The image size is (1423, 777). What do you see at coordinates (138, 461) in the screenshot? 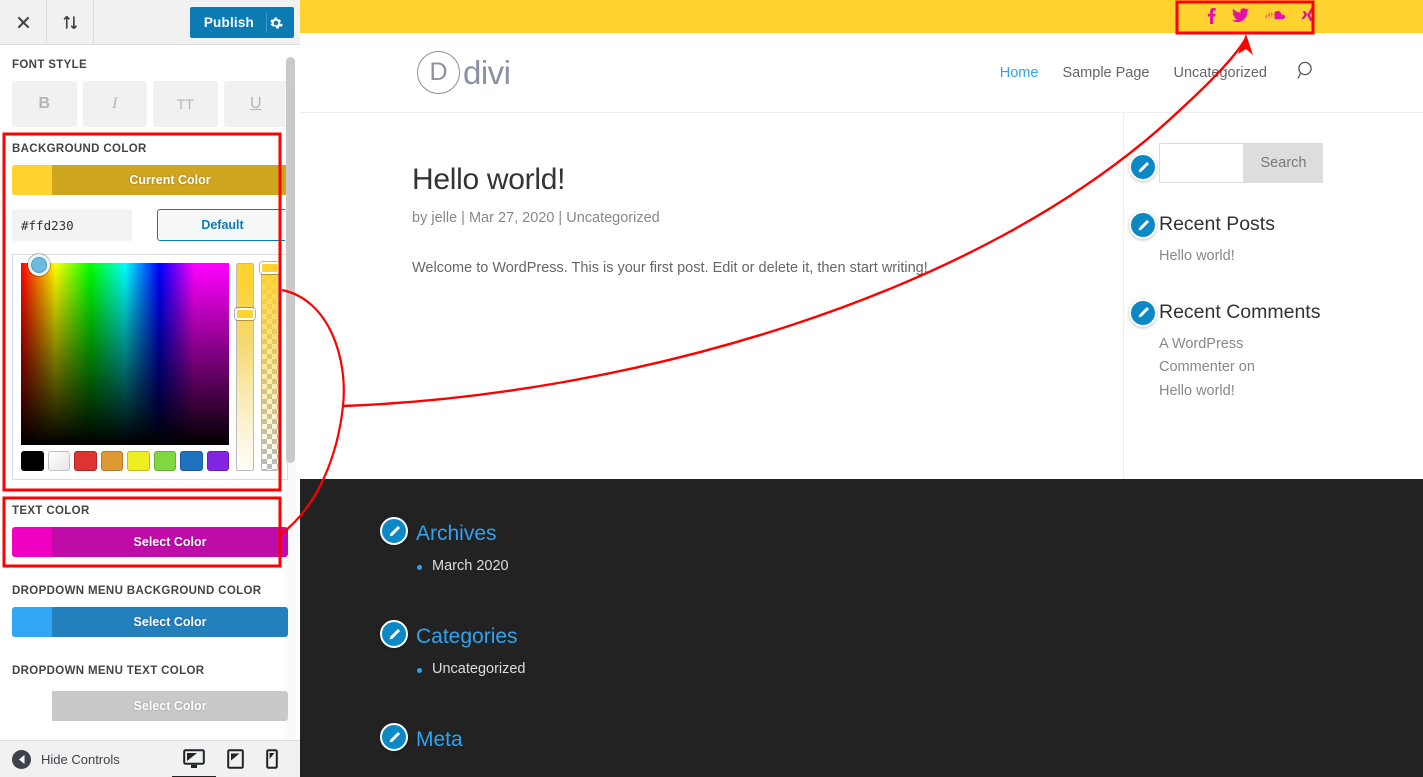
I see `preset-swatch-yellow` at bounding box center [138, 461].